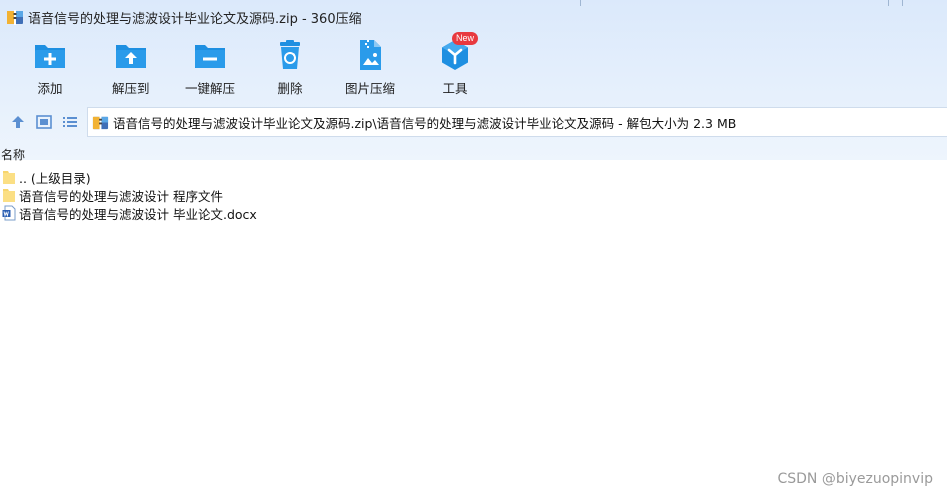  I want to click on column-header-name: 名称, so click(473, 156).